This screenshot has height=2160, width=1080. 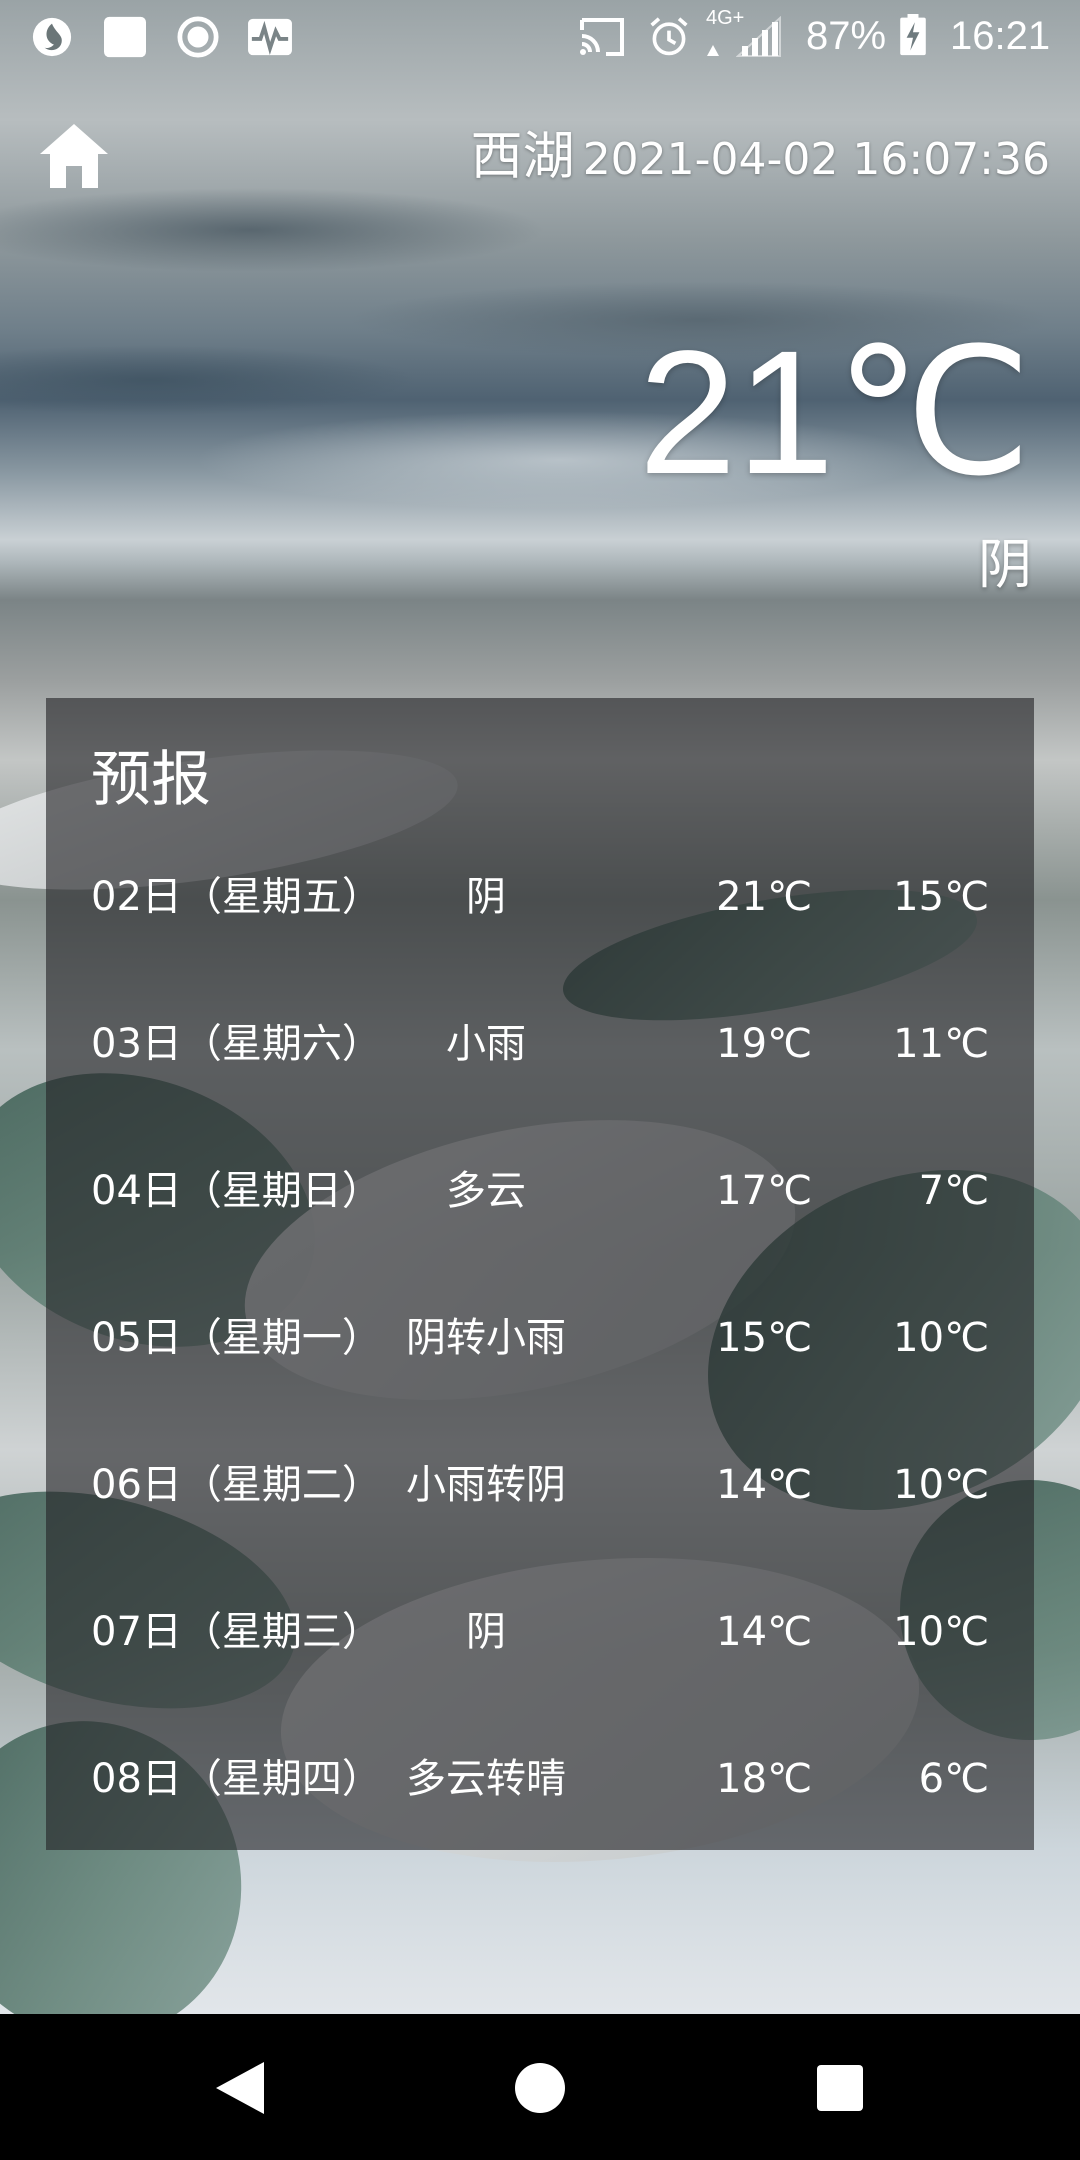 I want to click on cast-icon, so click(x=602, y=37).